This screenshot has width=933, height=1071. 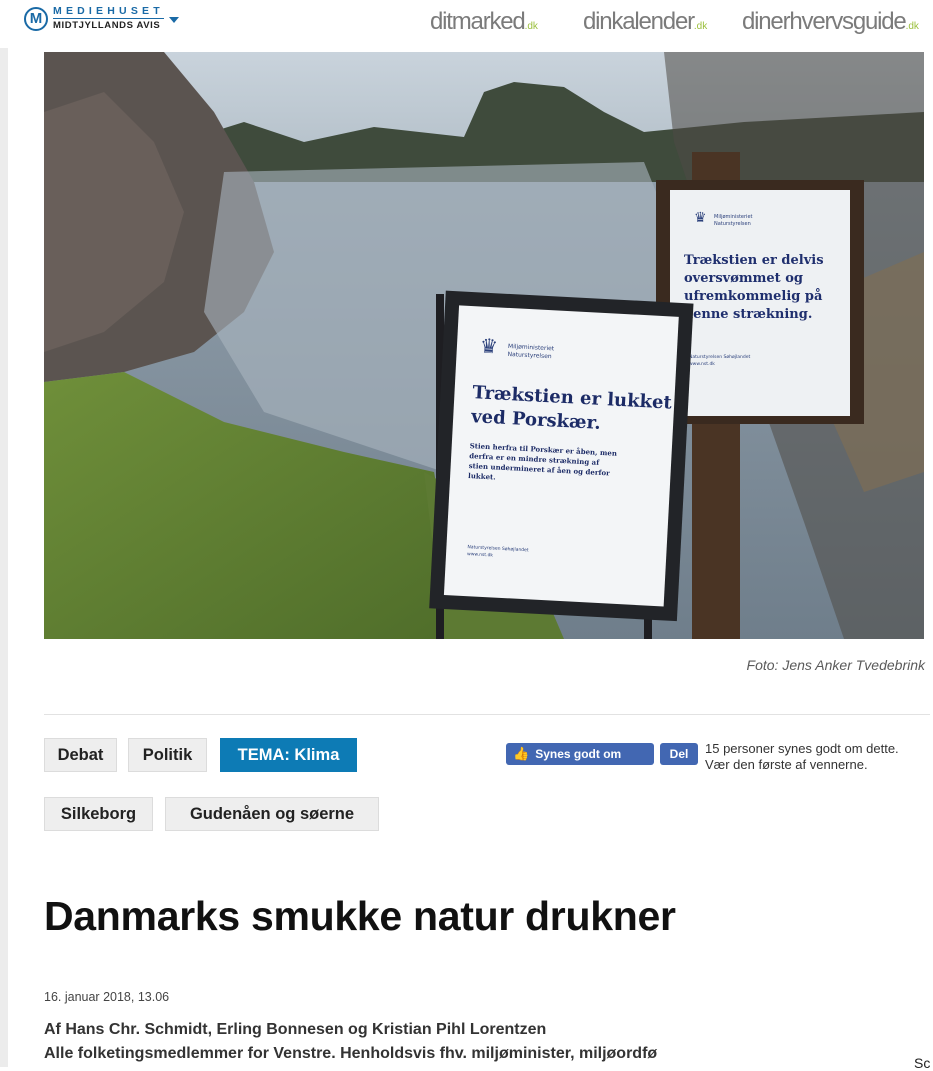 I want to click on small-sign-agency: Naturstyrelsen, so click(x=732, y=224).